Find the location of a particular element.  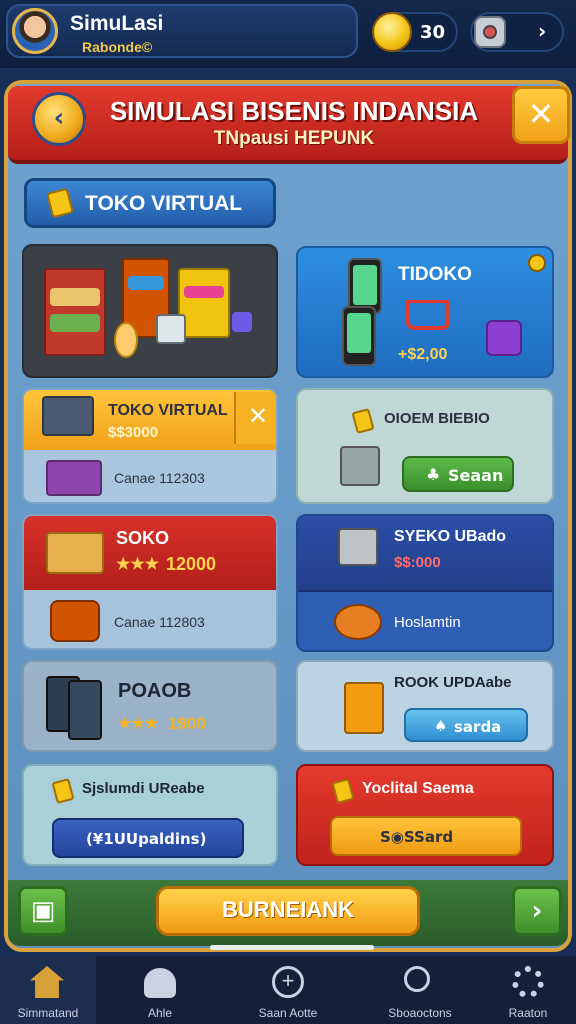

soko-stars: ★★★ is located at coordinates (138, 564).